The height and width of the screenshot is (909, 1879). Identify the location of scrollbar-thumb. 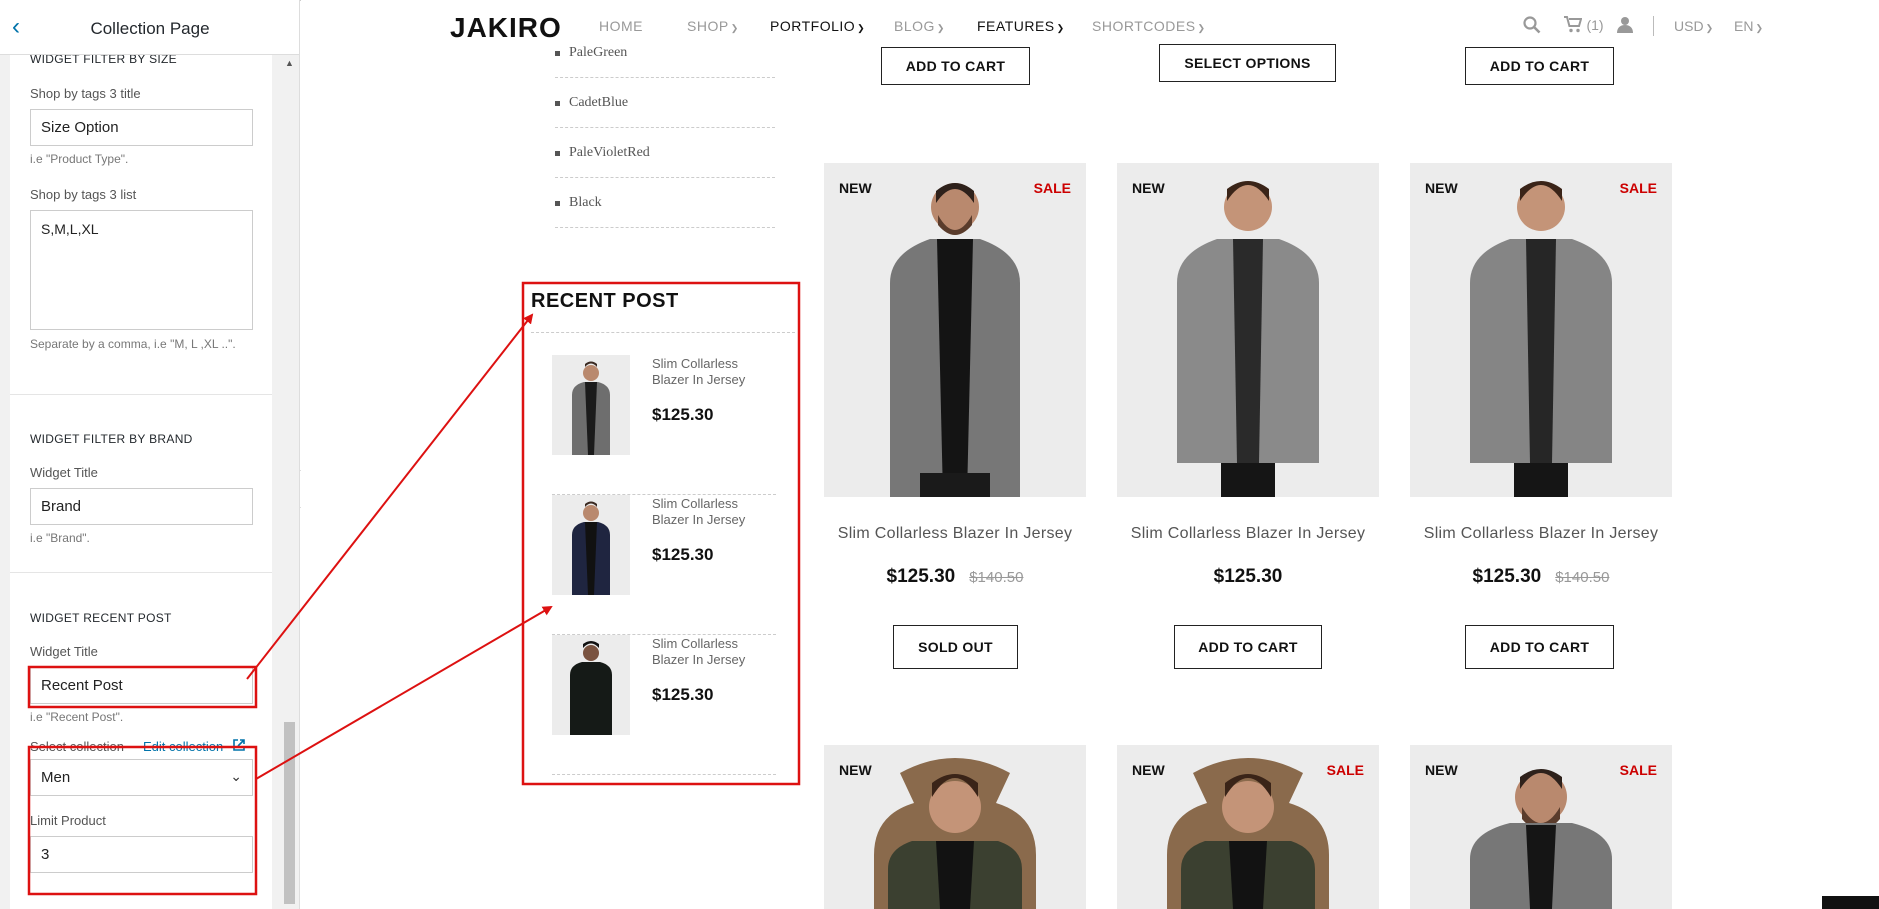
(289, 813).